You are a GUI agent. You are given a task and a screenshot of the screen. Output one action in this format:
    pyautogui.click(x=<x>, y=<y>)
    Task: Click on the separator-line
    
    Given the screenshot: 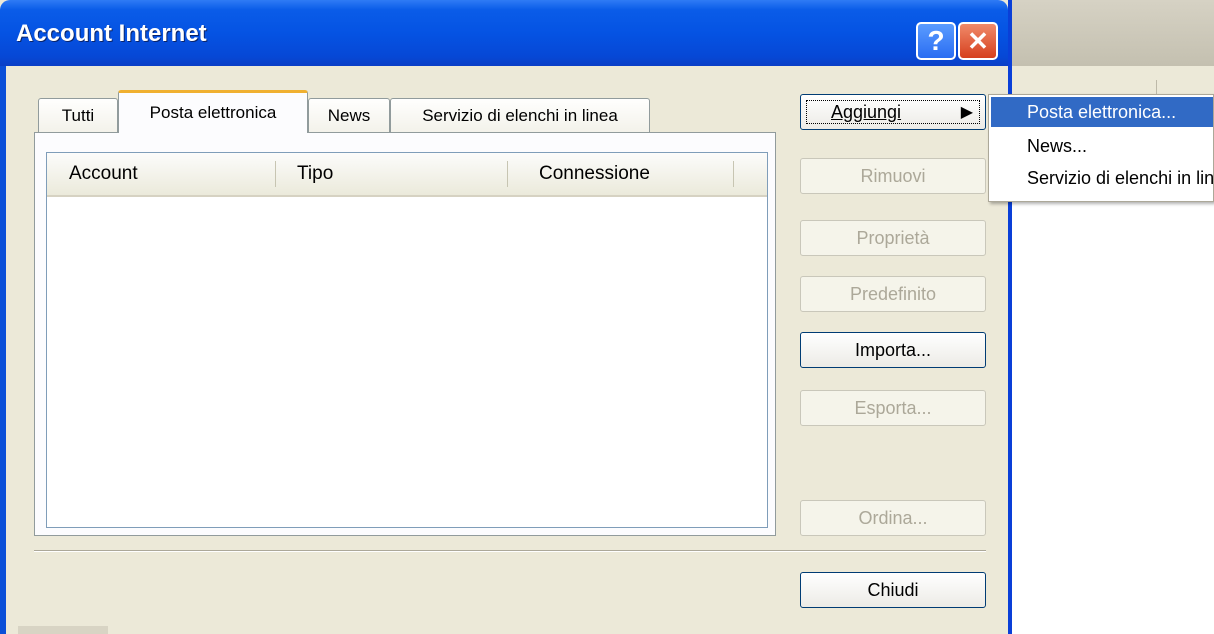 What is the action you would take?
    pyautogui.click(x=510, y=551)
    